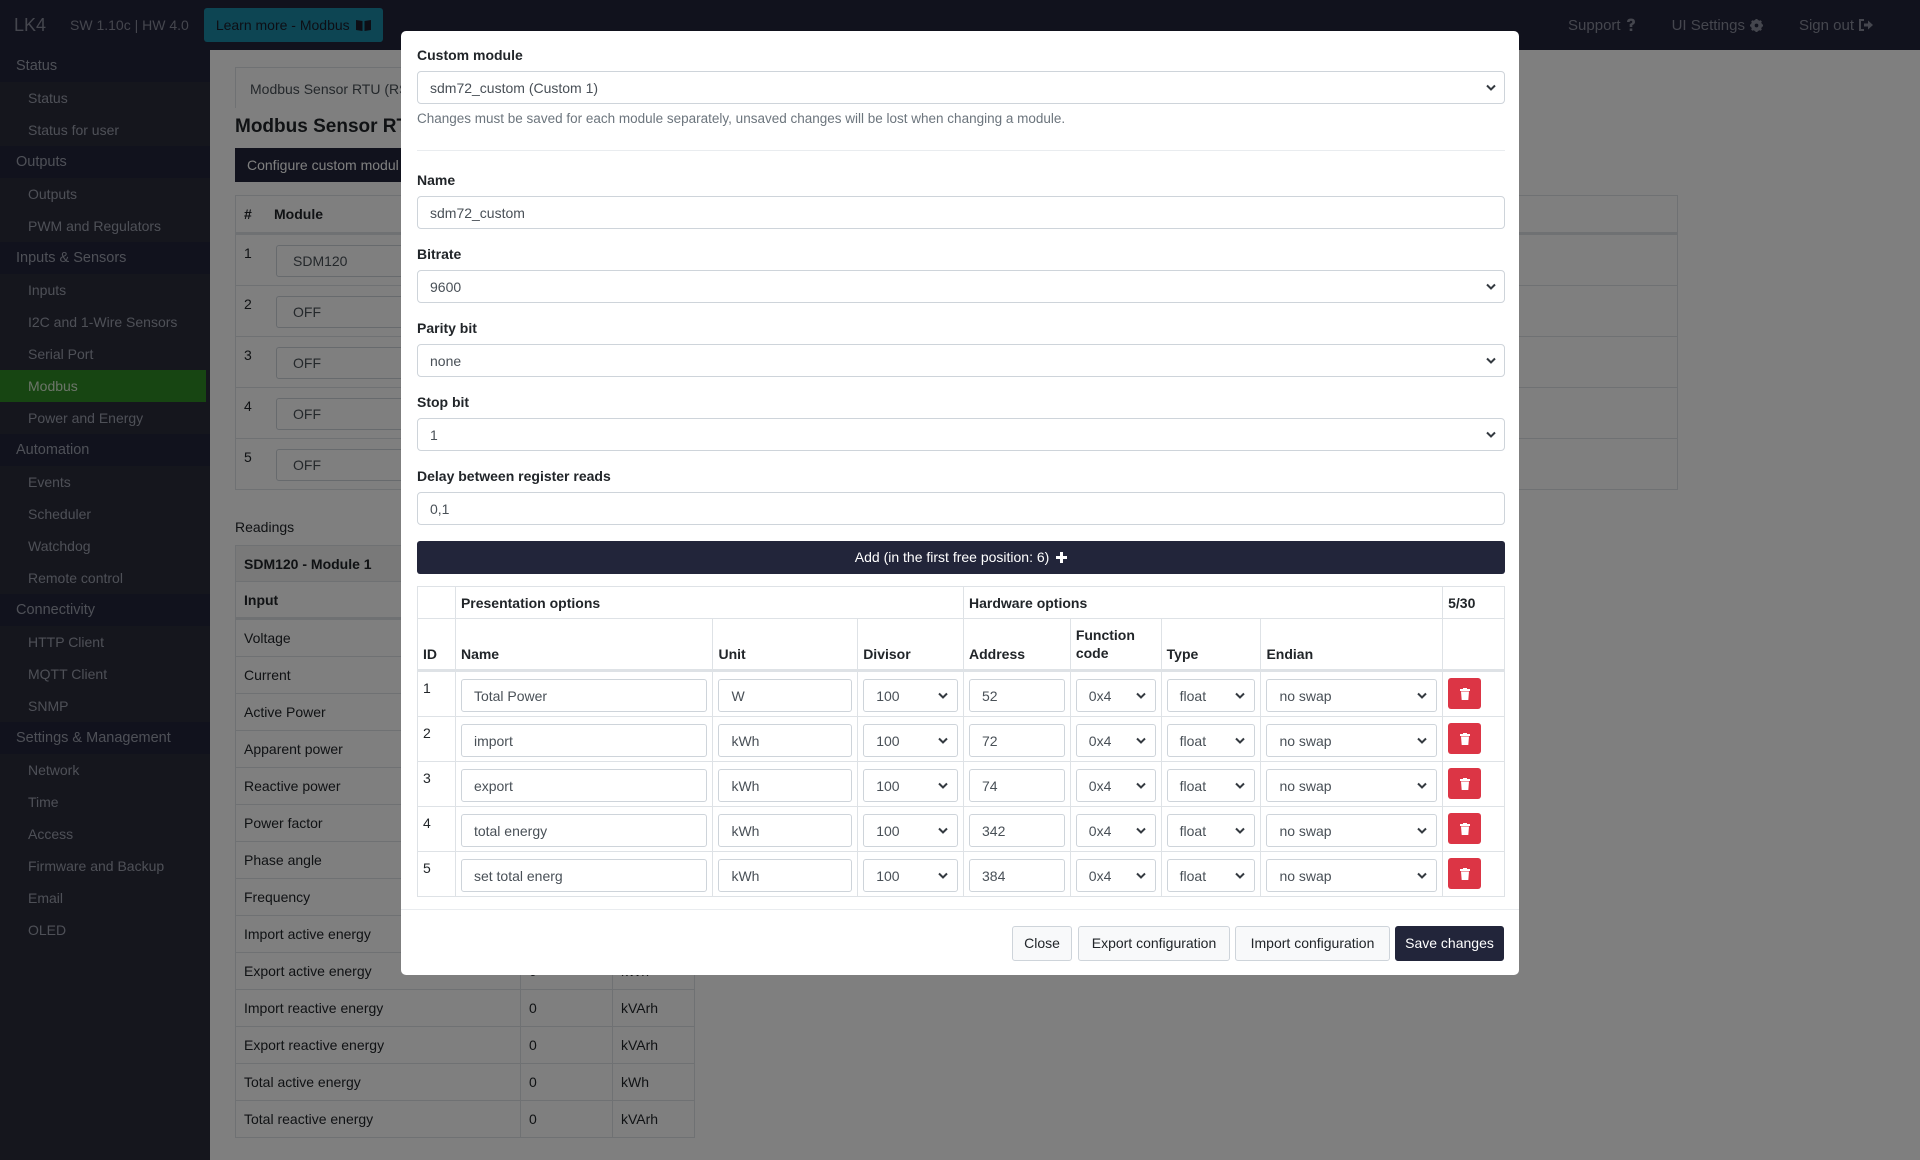 Image resolution: width=1920 pixels, height=1160 pixels. I want to click on export-configuration-button: Export configuration, so click(1154, 943).